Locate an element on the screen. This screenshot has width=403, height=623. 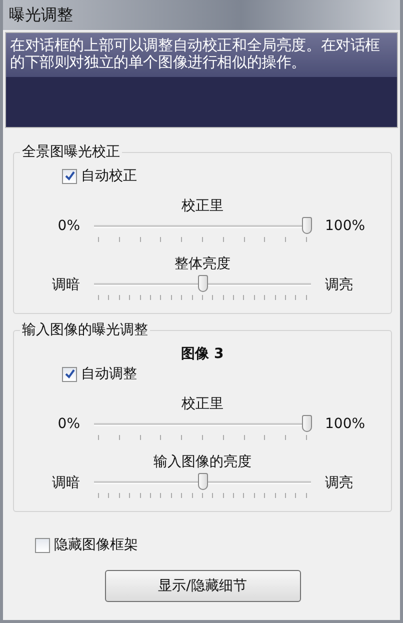
image-label: 图像 3 is located at coordinates (202, 354).